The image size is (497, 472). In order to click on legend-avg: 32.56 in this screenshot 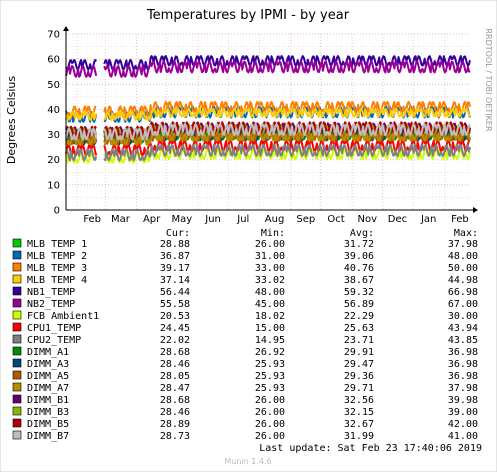, I will do `click(359, 400)`.